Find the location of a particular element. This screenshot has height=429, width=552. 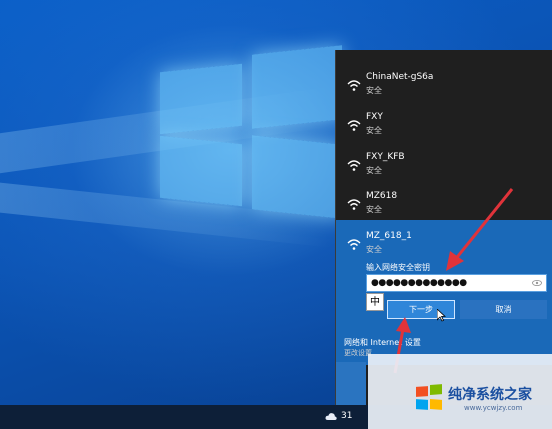

password-value: ●●●●●●●●●●●●● is located at coordinates (419, 283).